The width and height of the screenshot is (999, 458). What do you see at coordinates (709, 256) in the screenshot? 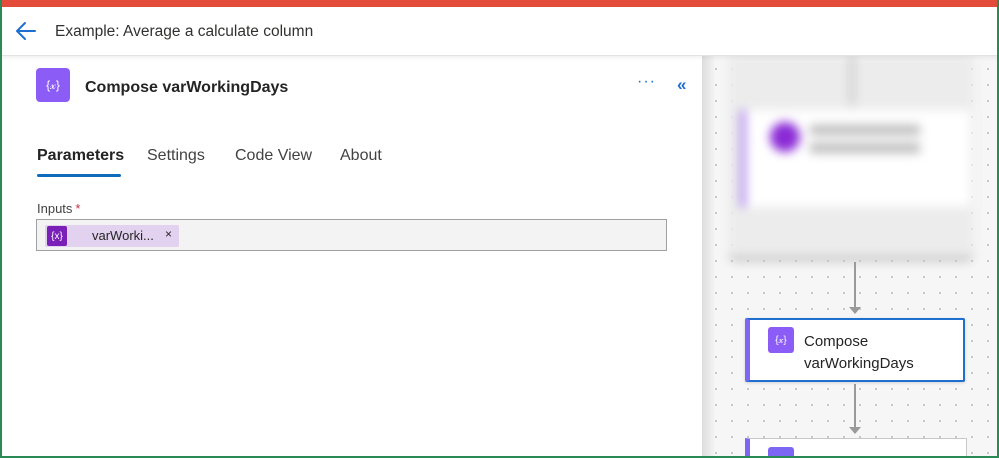
I see `panel-shadow` at bounding box center [709, 256].